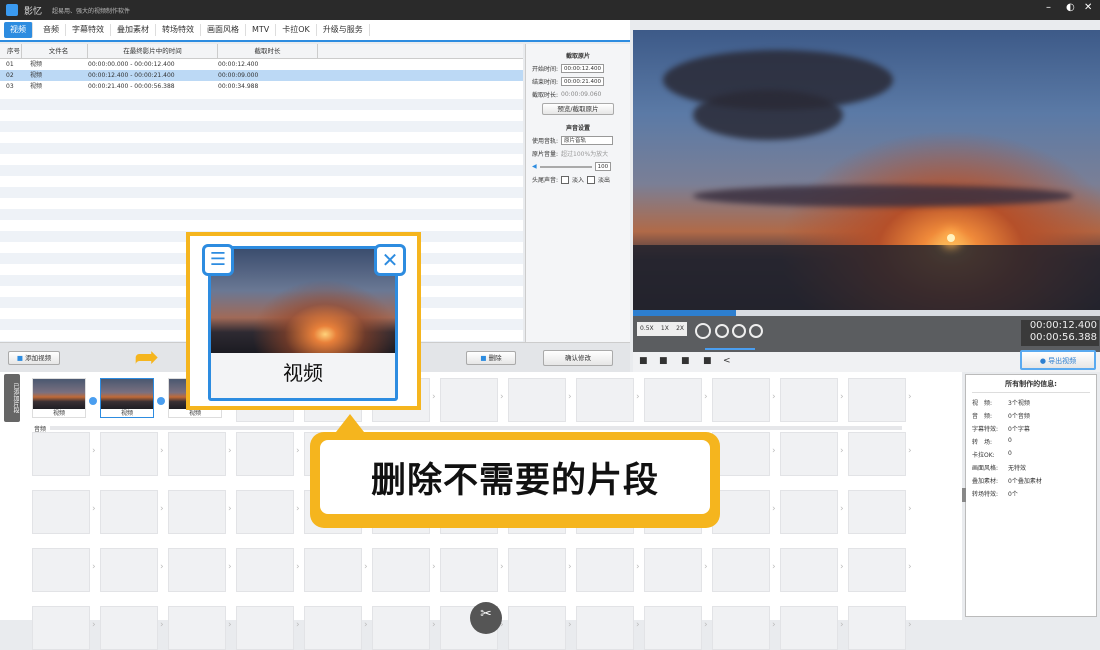 The width and height of the screenshot is (1100, 650). Describe the element at coordinates (756, 331) in the screenshot. I see `next-frame-icon` at that location.